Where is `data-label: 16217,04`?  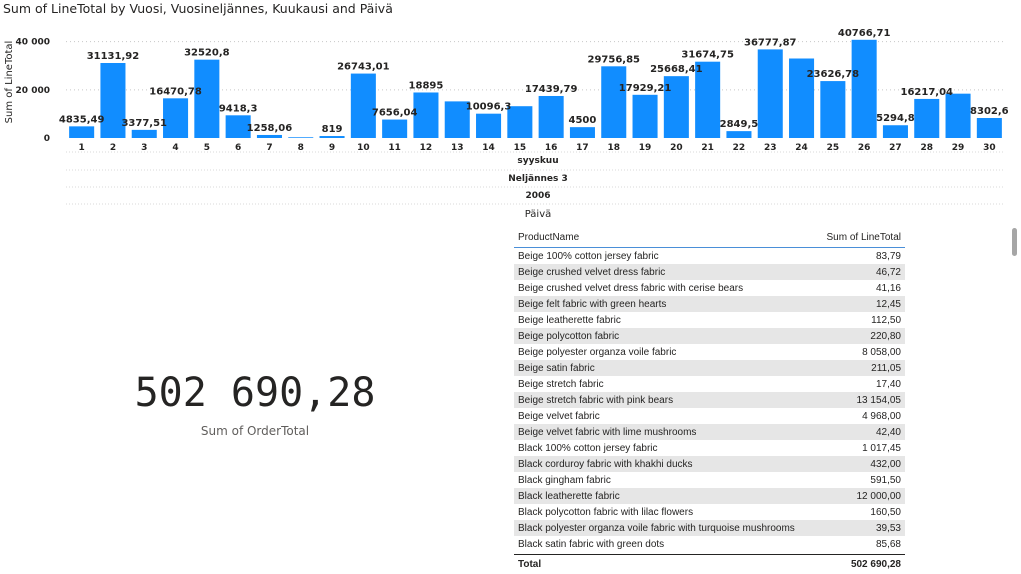
data-label: 16217,04 is located at coordinates (926, 92).